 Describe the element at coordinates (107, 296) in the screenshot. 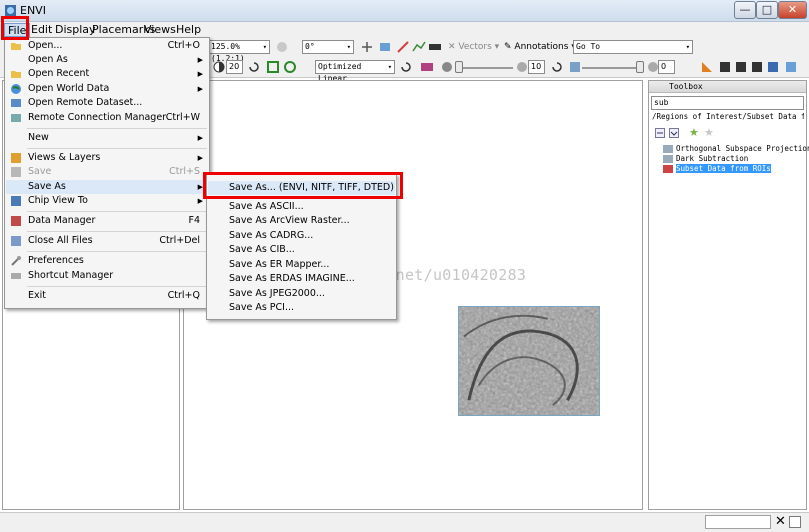

I see `menu-item-exit: Exit Ctrl+Q` at that location.